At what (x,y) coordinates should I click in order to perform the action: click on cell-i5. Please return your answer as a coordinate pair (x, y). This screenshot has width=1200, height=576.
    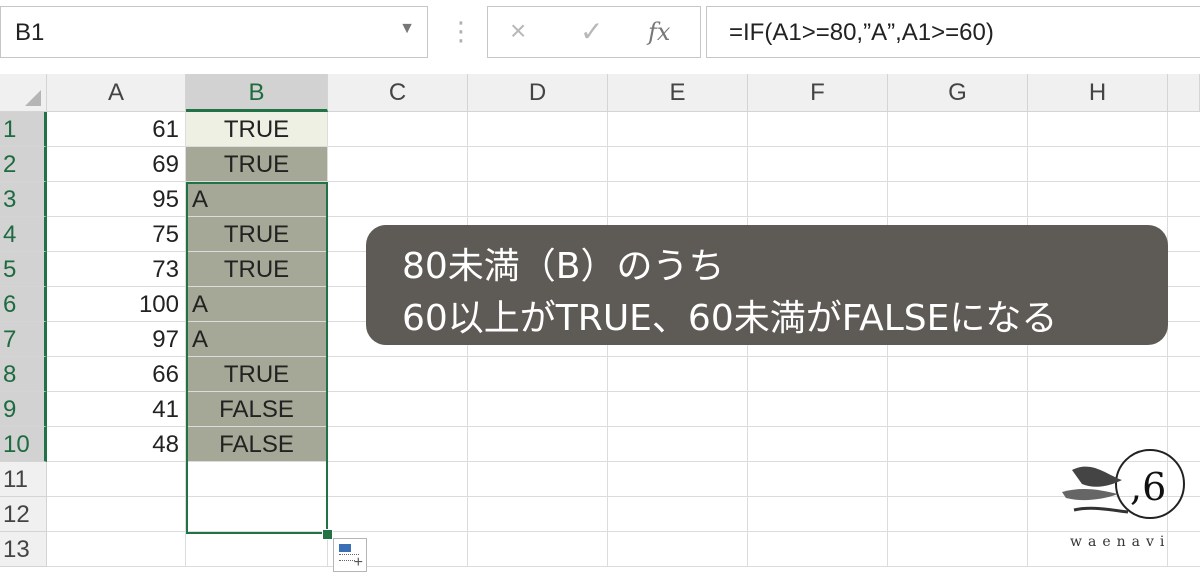
    Looking at the image, I should click on (1184, 269).